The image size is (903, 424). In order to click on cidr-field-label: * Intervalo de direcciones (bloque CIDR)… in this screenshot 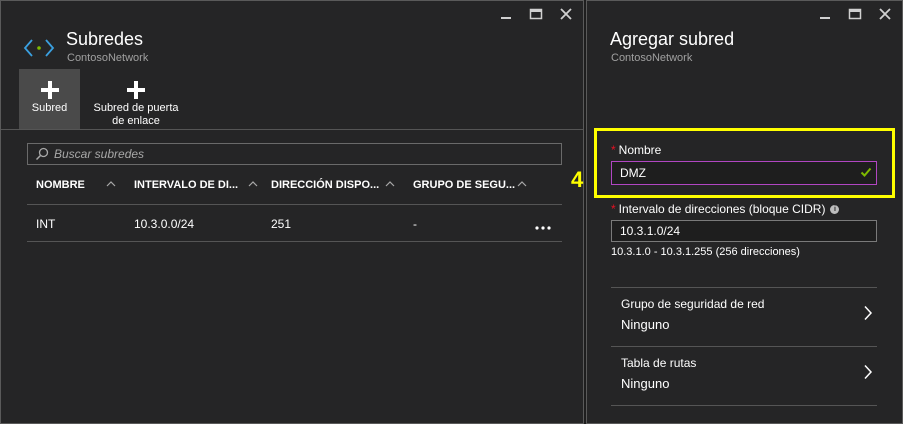, I will do `click(725, 209)`.